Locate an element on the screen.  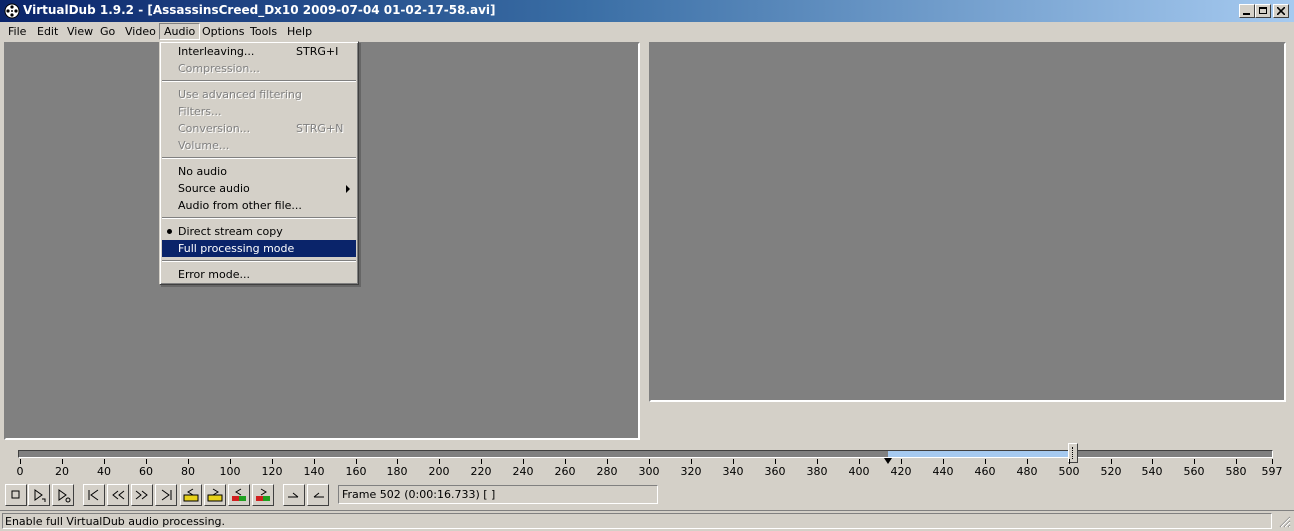
timeline-tick-label: 597 is located at coordinates (1272, 471).